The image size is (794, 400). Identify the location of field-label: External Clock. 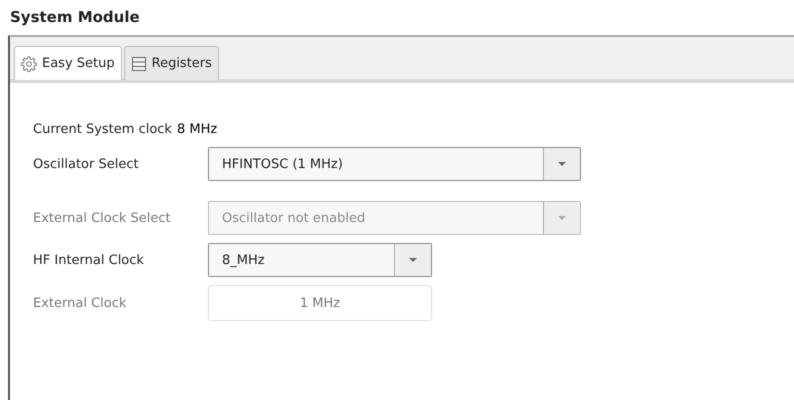
(80, 303).